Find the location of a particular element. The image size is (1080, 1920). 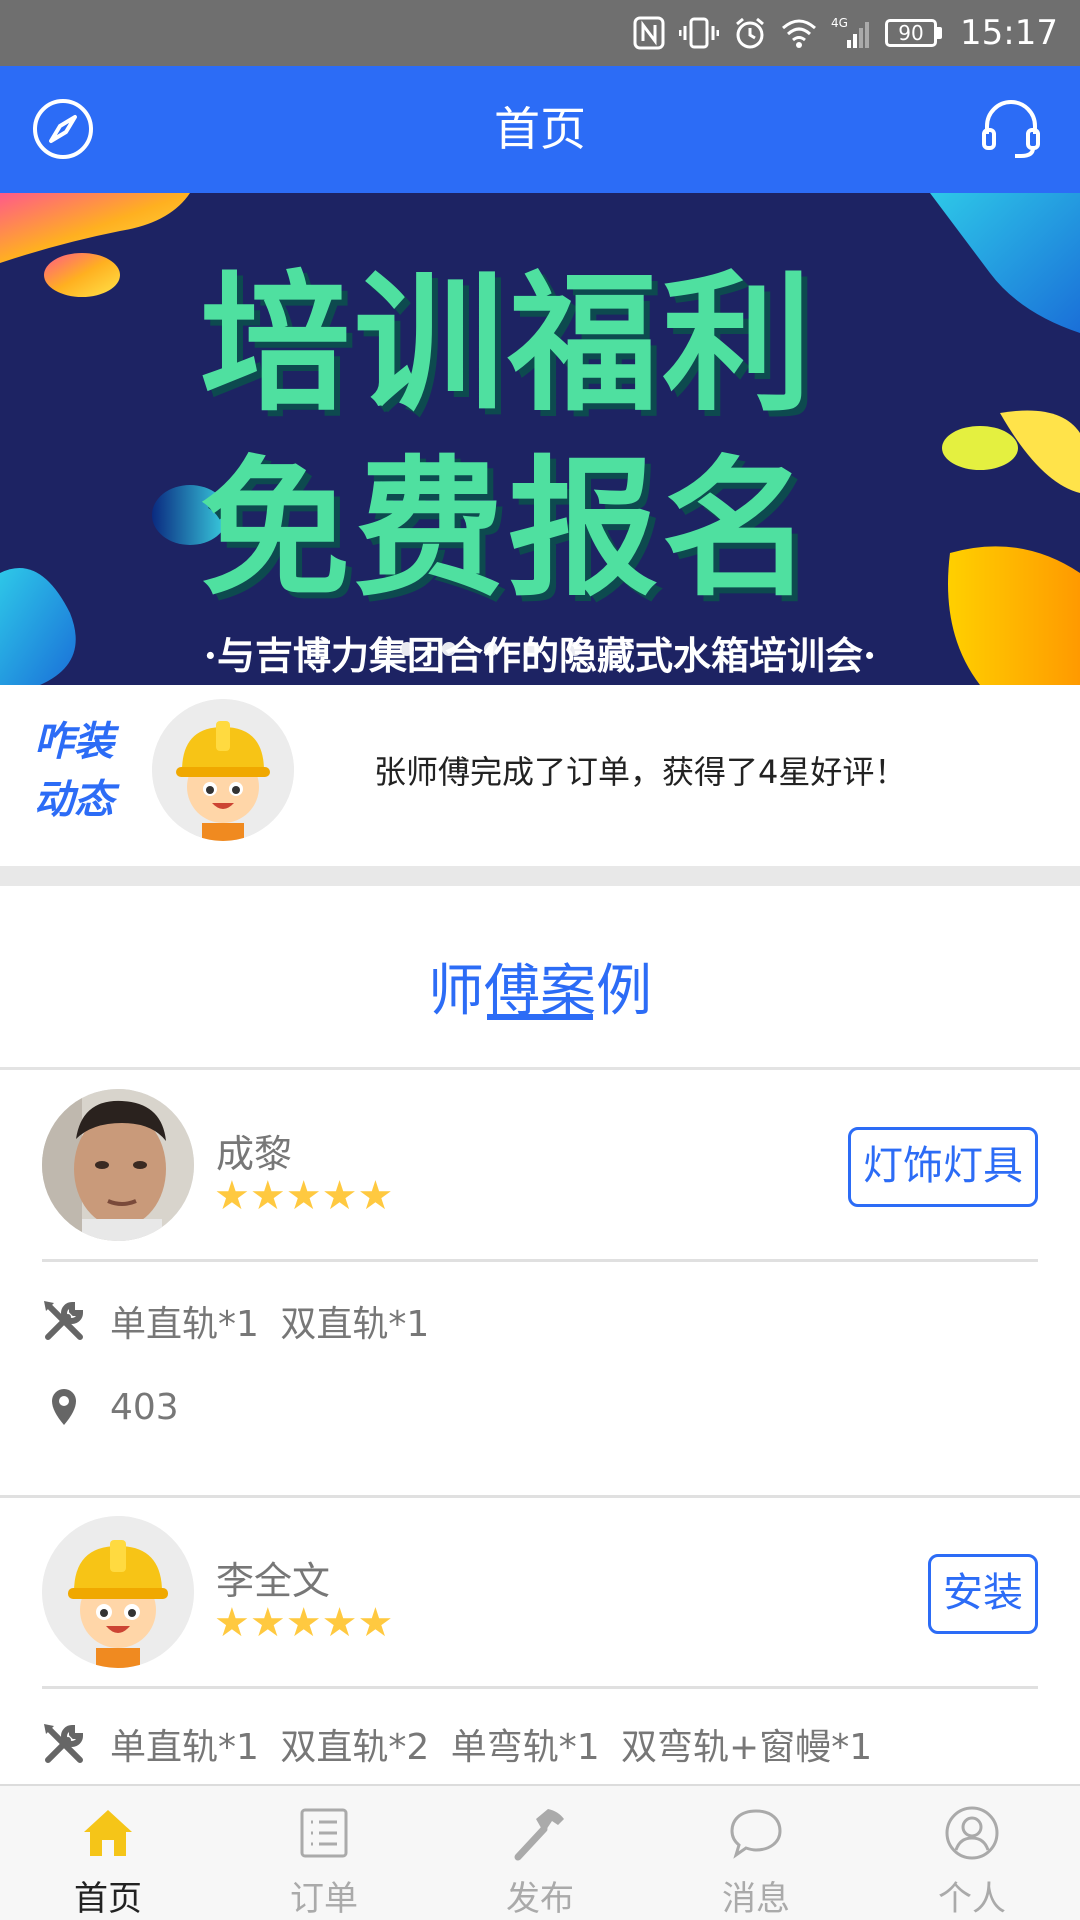

ticker-message: 张师傅完成了订单，获得了4星好评！ is located at coordinates (640, 772).